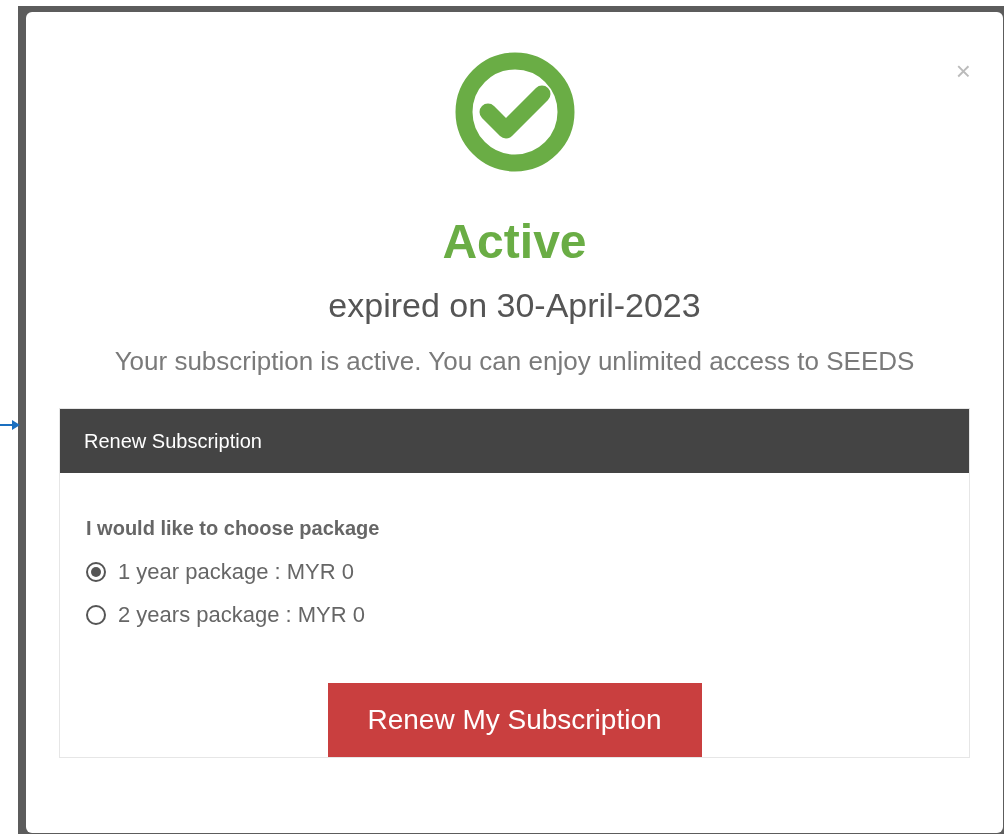 The height and width of the screenshot is (834, 1004). What do you see at coordinates (514, 571) in the screenshot?
I see `package-option: 1 year package : MYR 0` at bounding box center [514, 571].